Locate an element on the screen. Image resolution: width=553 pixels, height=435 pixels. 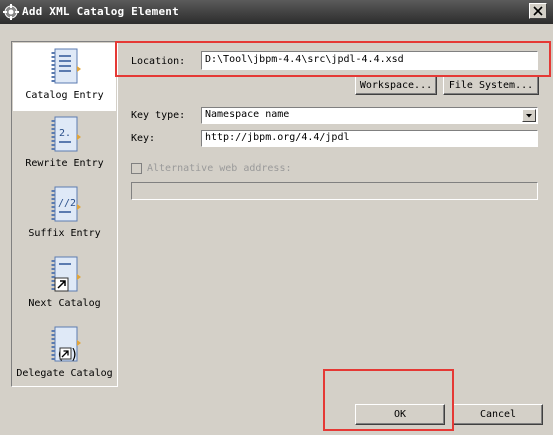
key-type-label: Key type: is located at coordinates (158, 115).